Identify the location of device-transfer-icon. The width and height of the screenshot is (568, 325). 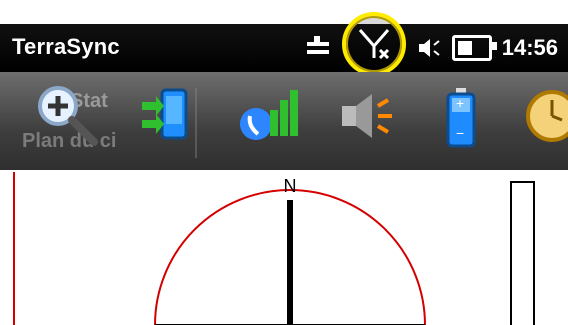
(165, 114).